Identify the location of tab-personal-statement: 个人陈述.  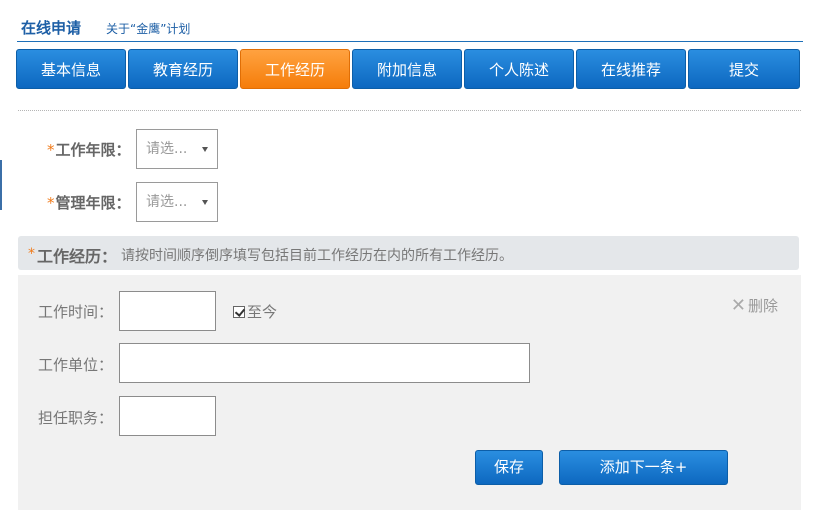
(519, 69).